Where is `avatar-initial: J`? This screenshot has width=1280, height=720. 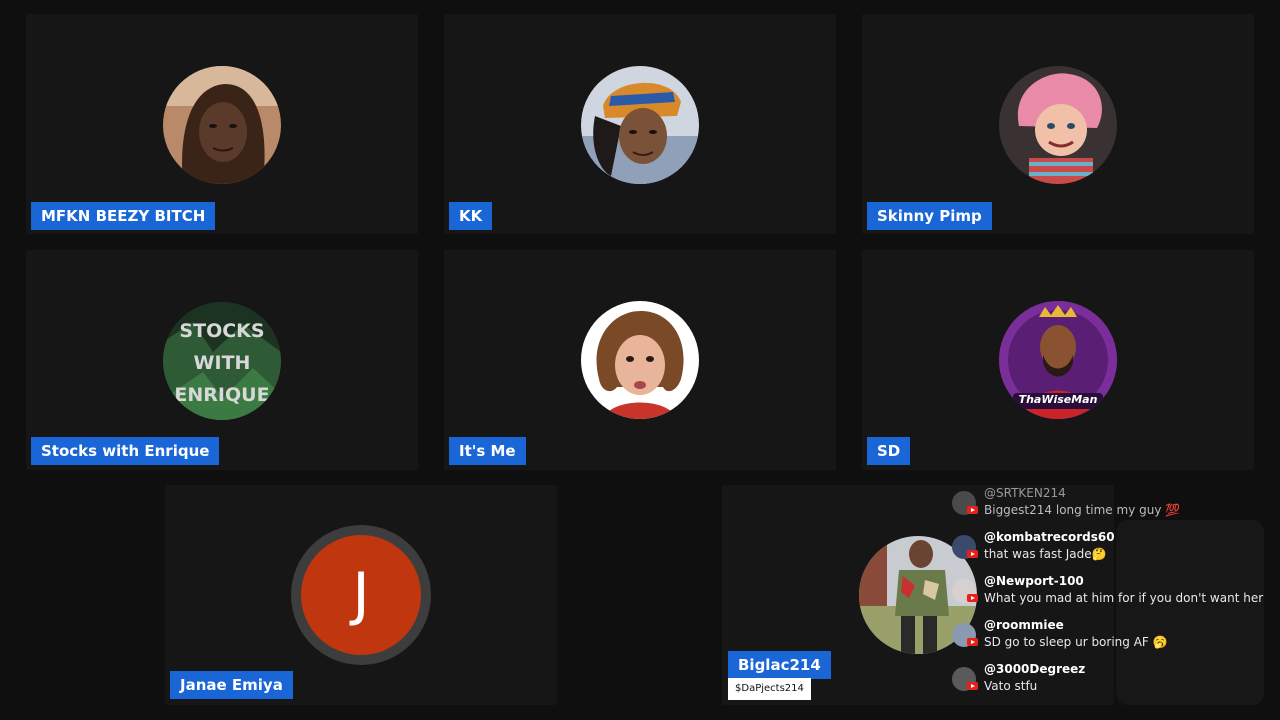
avatar-initial: J is located at coordinates (361, 595).